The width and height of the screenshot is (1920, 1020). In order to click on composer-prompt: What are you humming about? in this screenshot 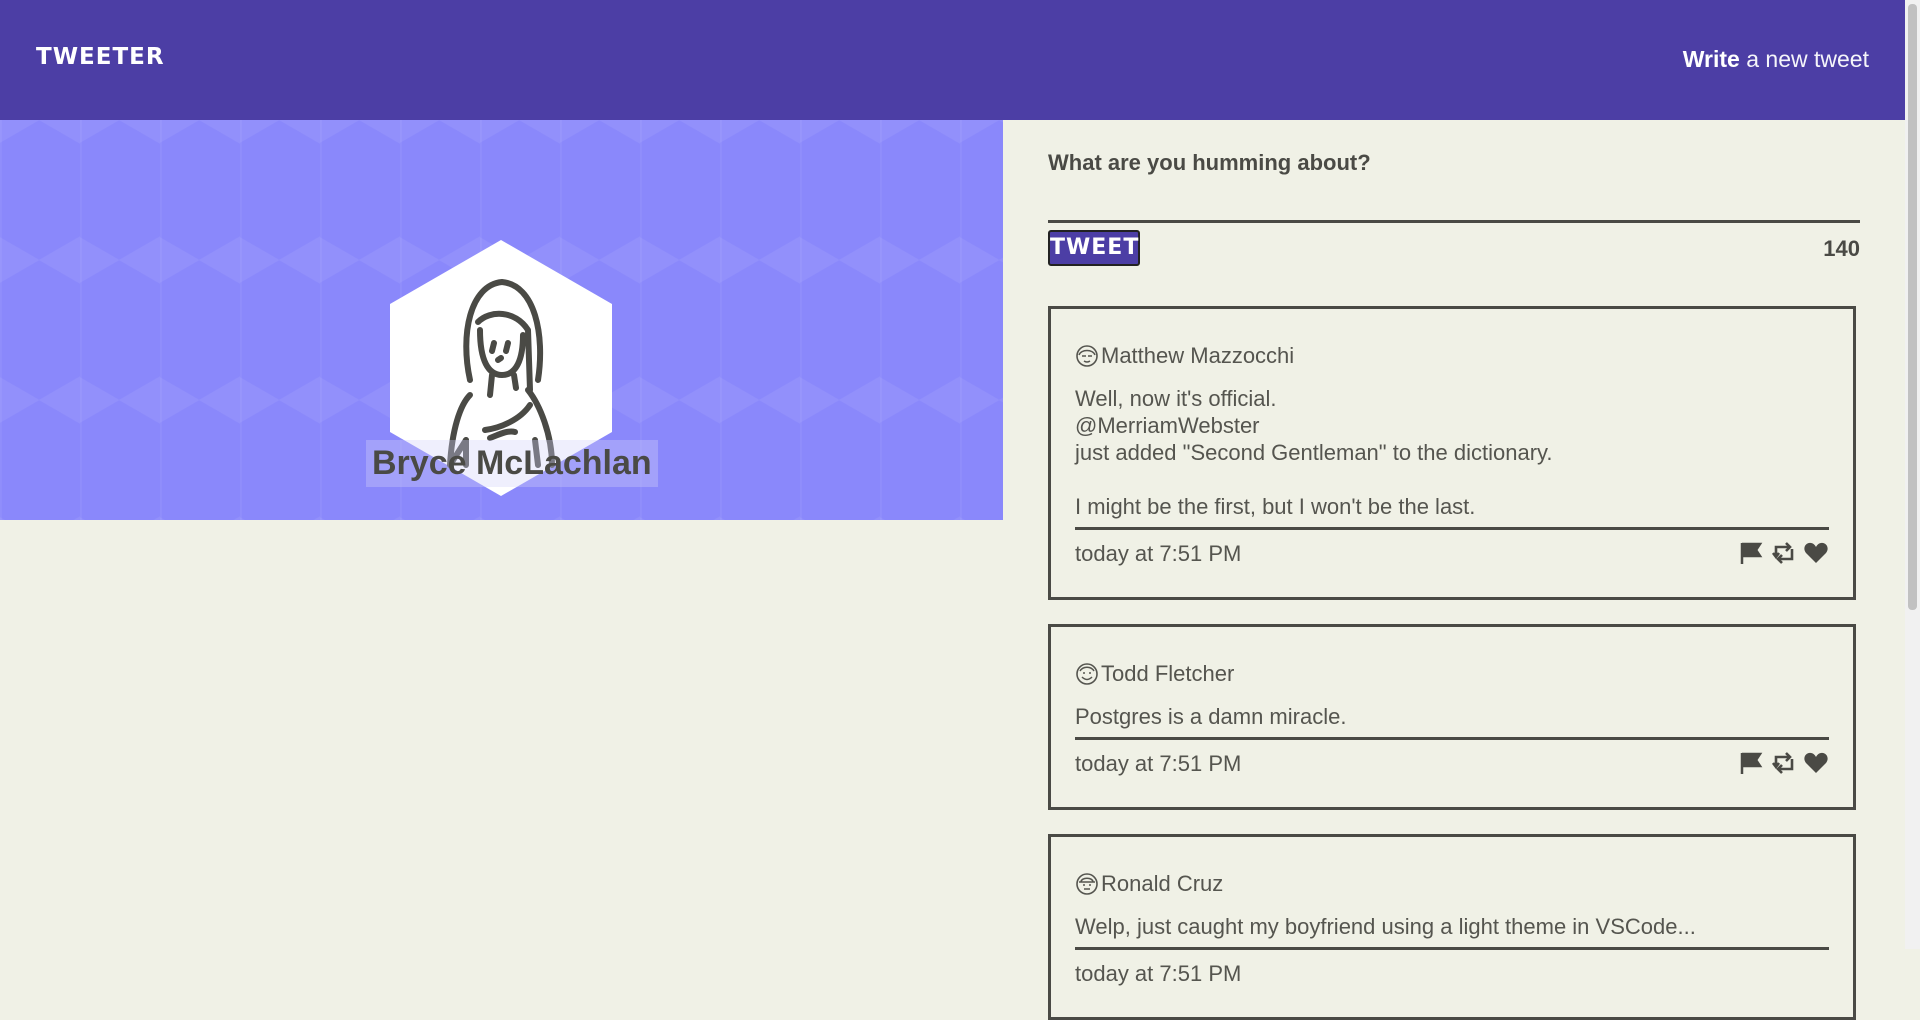, I will do `click(1454, 163)`.